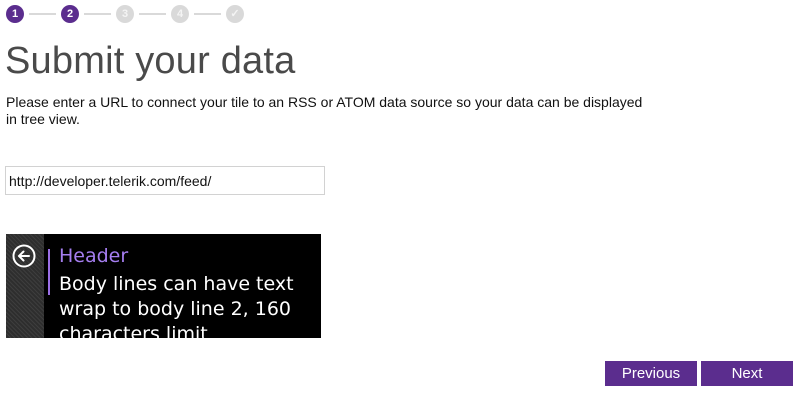 The image size is (800, 393). Describe the element at coordinates (747, 373) in the screenshot. I see `next-button: Next` at that location.